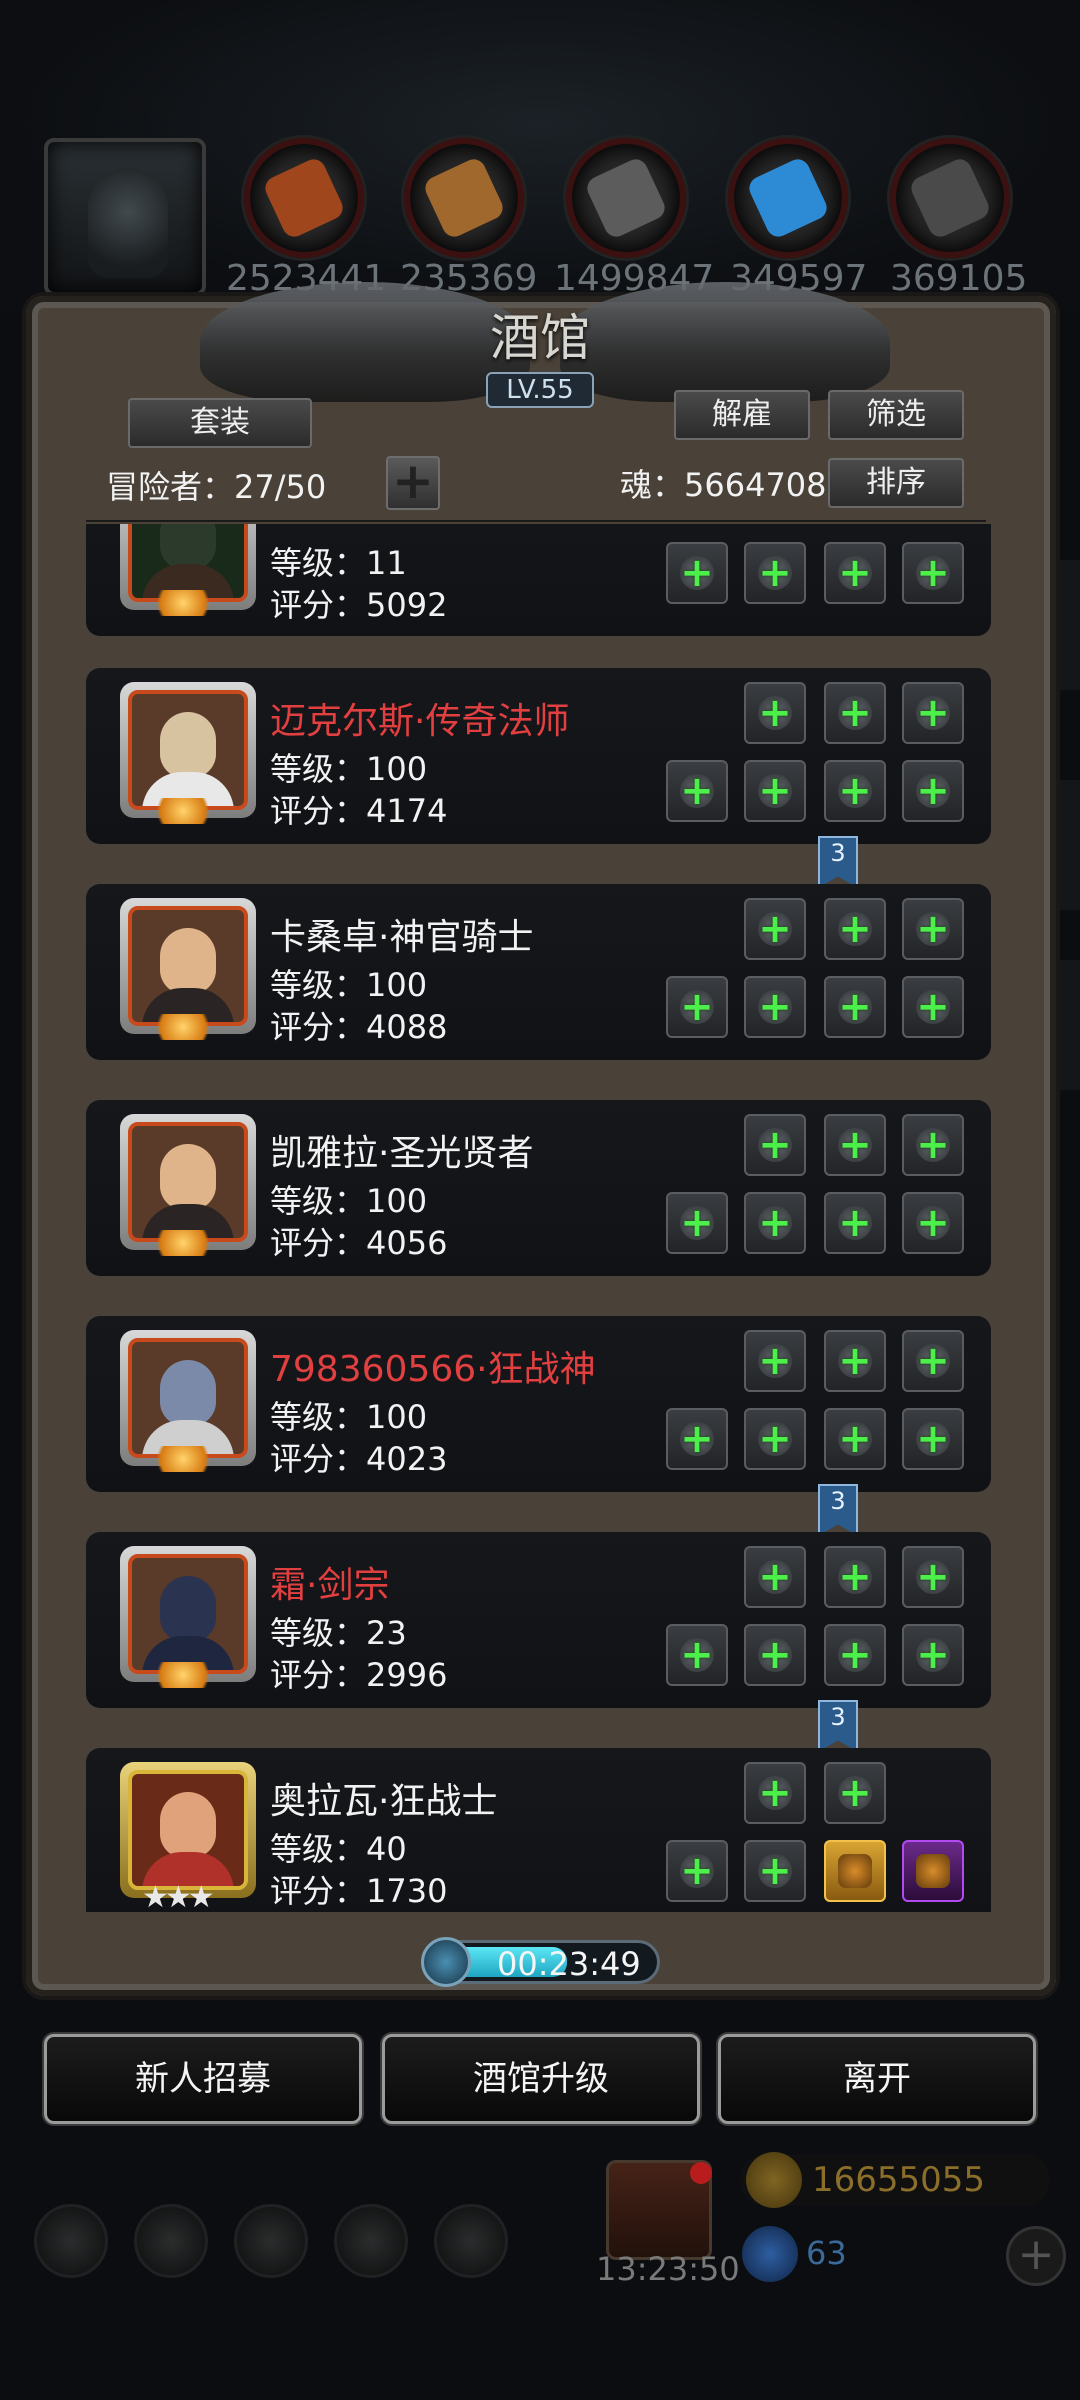 This screenshot has width=1080, height=2400. What do you see at coordinates (540, 338) in the screenshot?
I see `panel-title: 酒馆` at bounding box center [540, 338].